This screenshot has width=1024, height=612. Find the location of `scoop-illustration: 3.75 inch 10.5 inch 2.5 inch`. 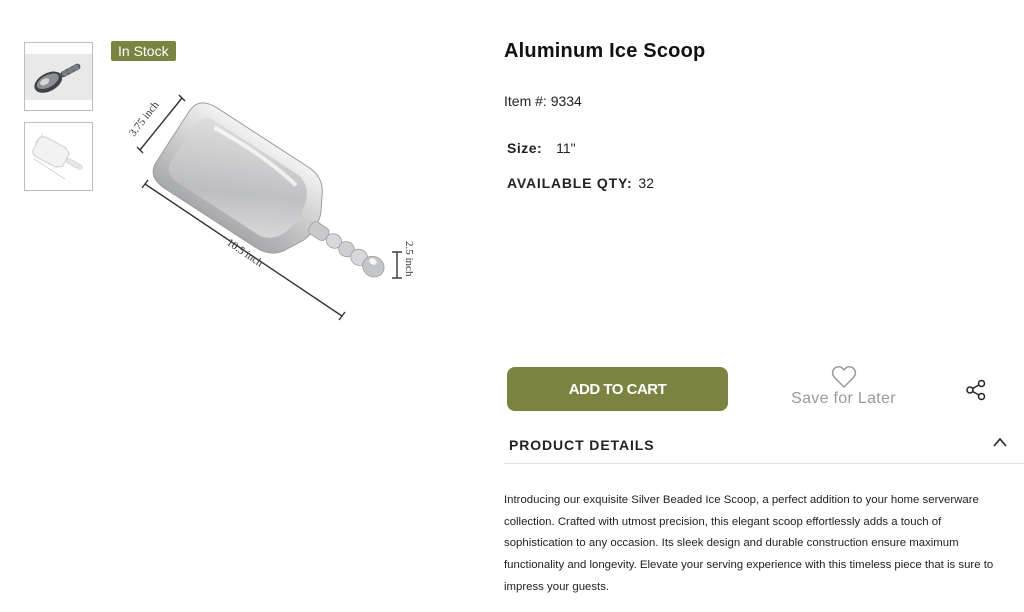

scoop-illustration: 3.75 inch 10.5 inch 2.5 inch is located at coordinates (271, 207).